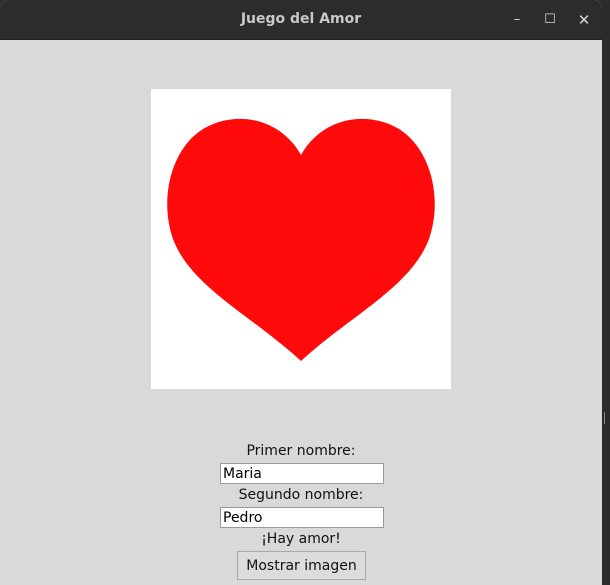 This screenshot has height=585, width=610. Describe the element at coordinates (517, 20) in the screenshot. I see `minimize-icon: –` at that location.